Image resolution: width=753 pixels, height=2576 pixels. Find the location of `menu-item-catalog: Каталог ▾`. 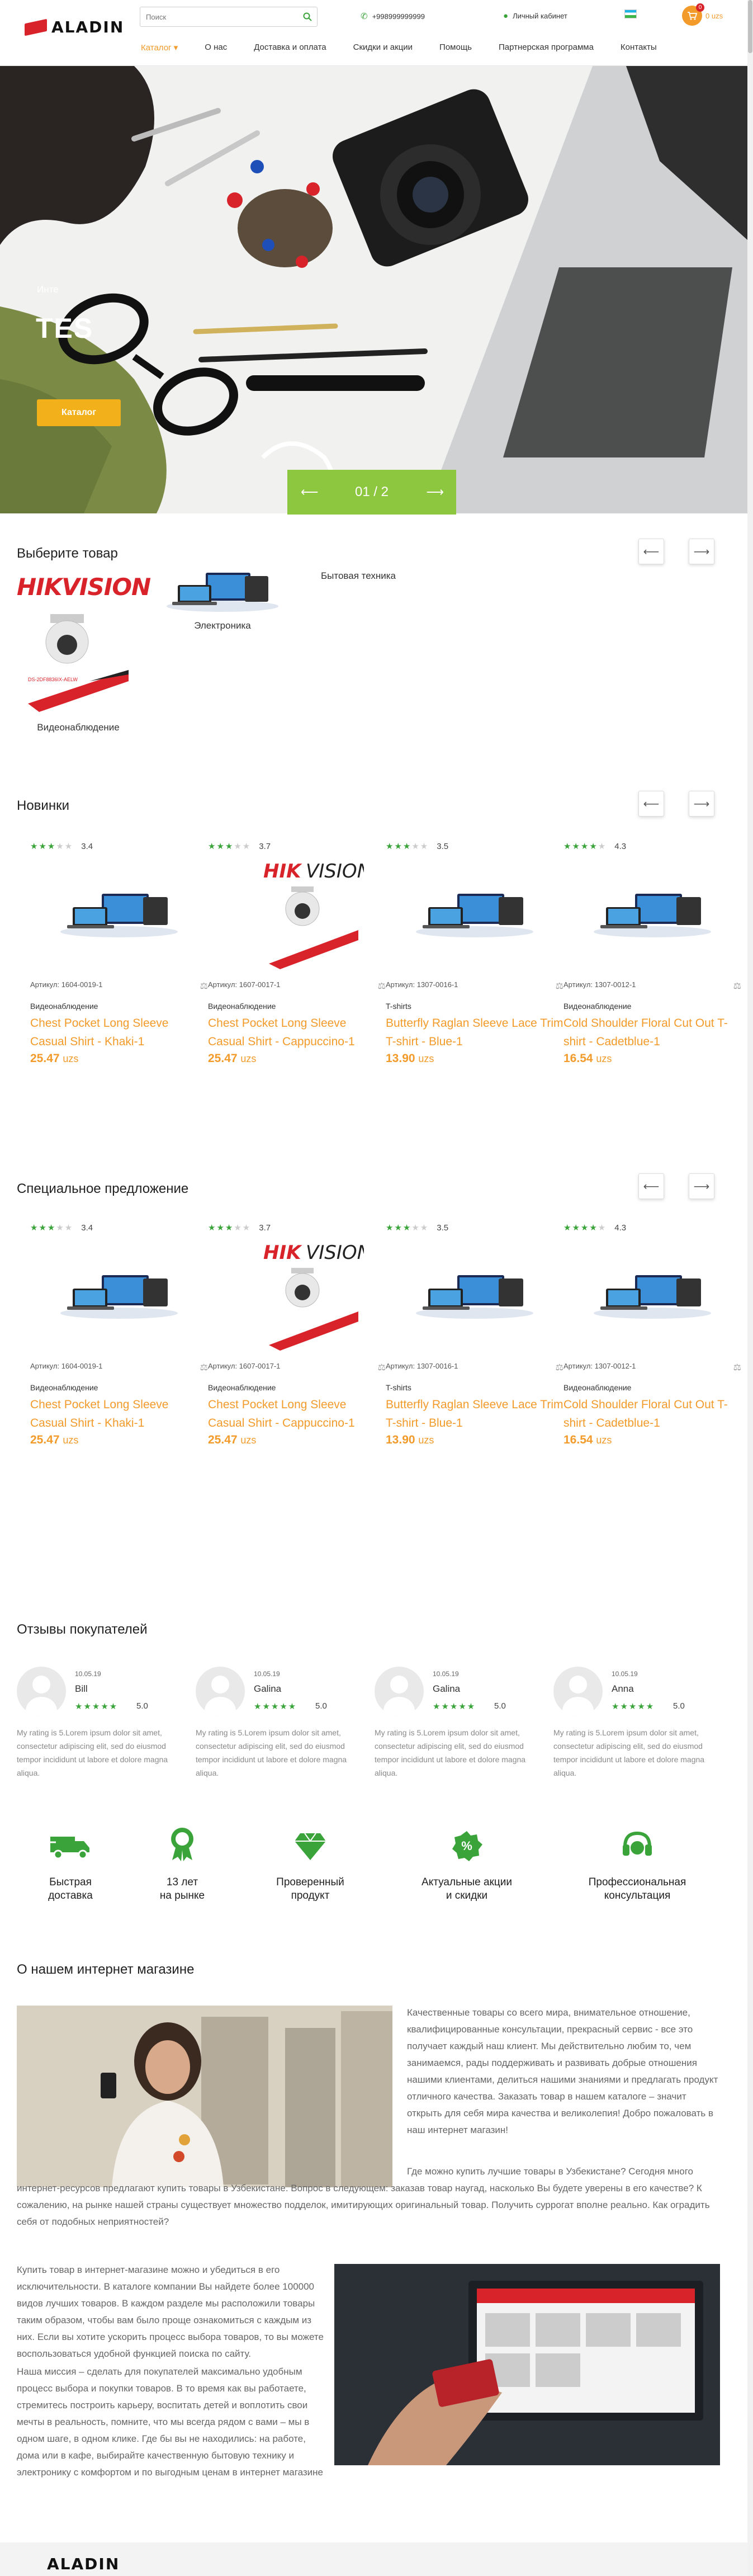

menu-item-catalog: Каталог ▾ is located at coordinates (159, 47).